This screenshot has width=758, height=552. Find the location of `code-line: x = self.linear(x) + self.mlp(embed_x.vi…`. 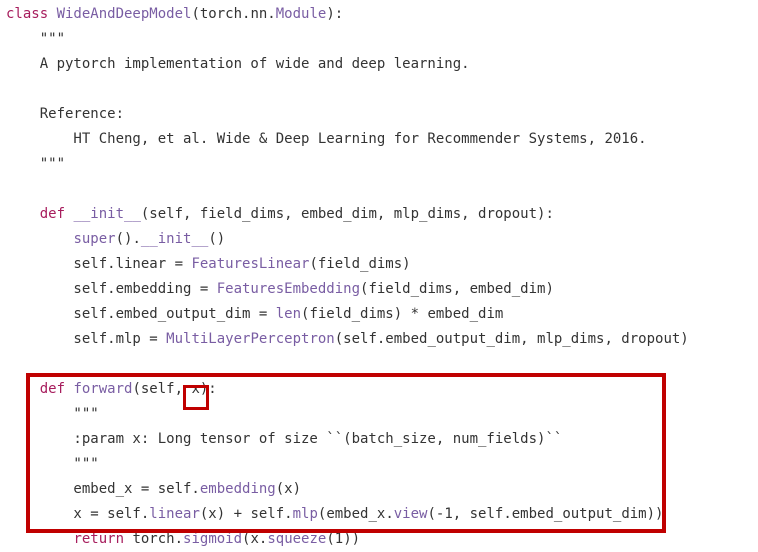

code-line: x = self.linear(x) + self.mlp(embed_x.vi… is located at coordinates (382, 514).